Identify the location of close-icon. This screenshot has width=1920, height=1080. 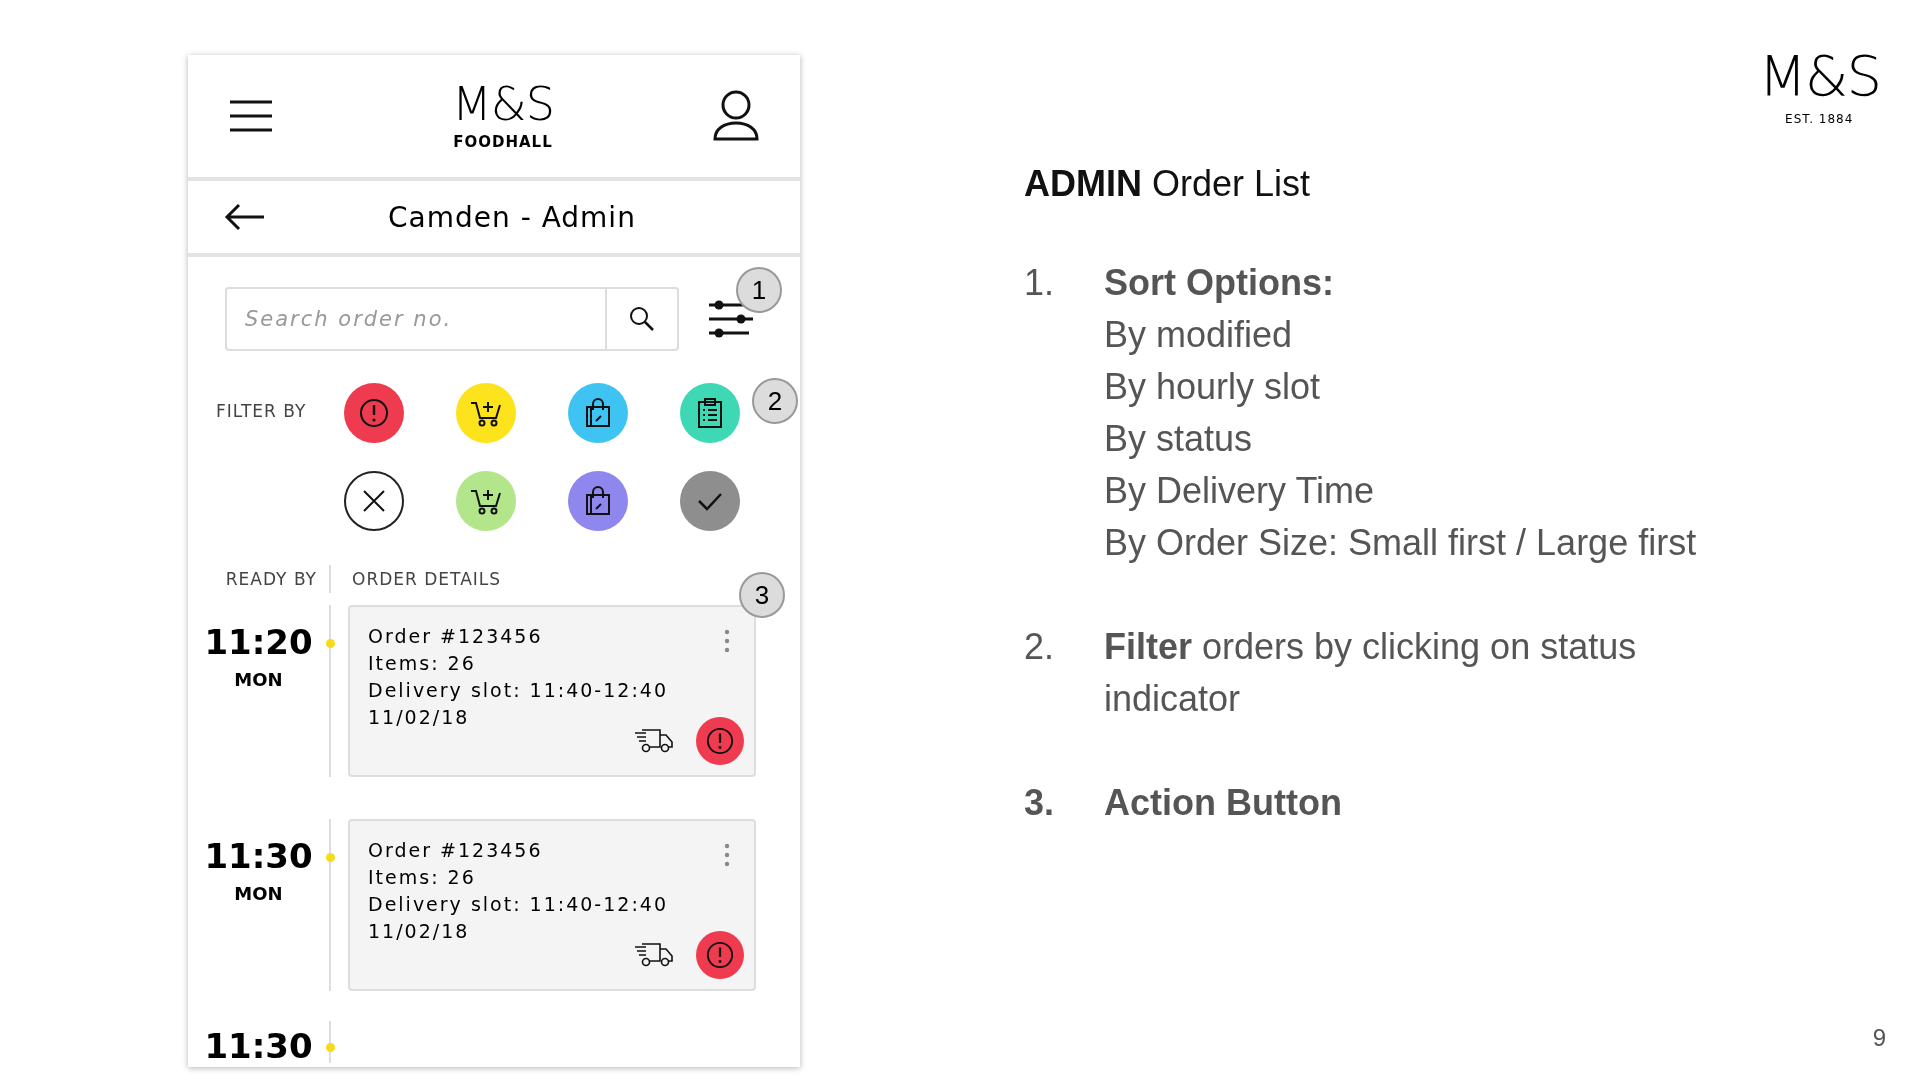
(374, 501).